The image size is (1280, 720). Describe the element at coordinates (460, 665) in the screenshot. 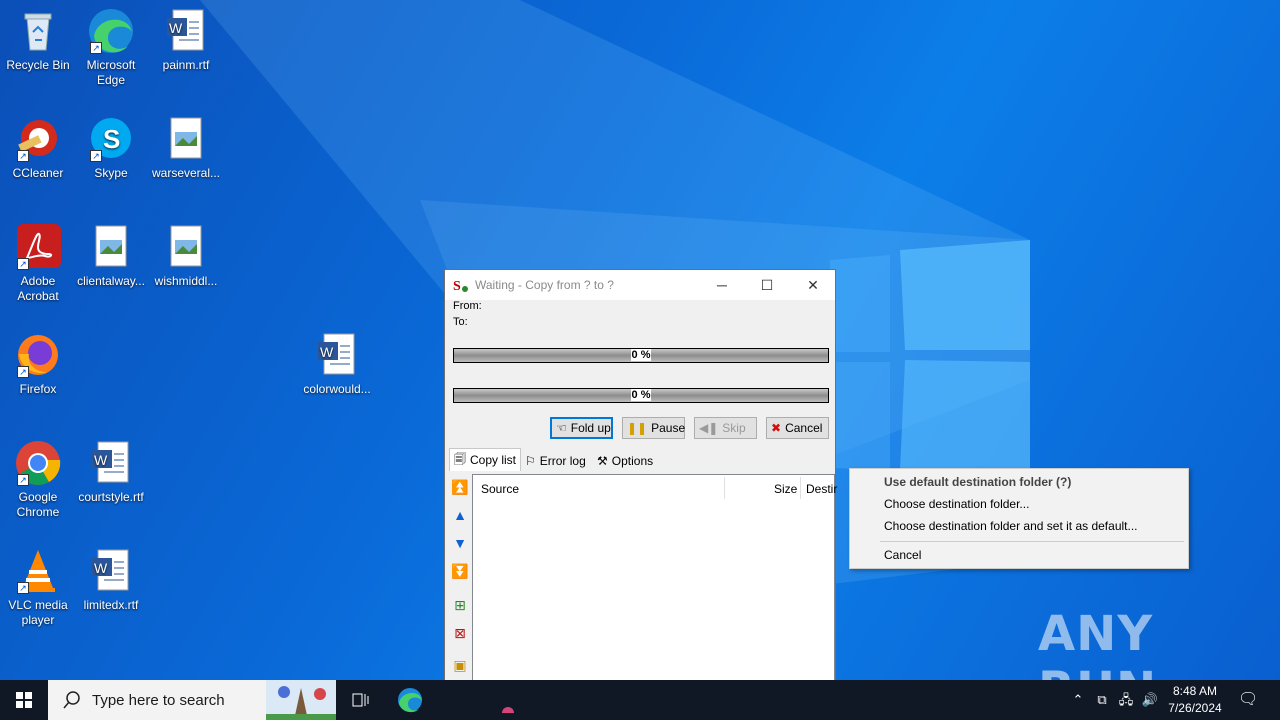

I see `save-list-icon: ▣` at that location.